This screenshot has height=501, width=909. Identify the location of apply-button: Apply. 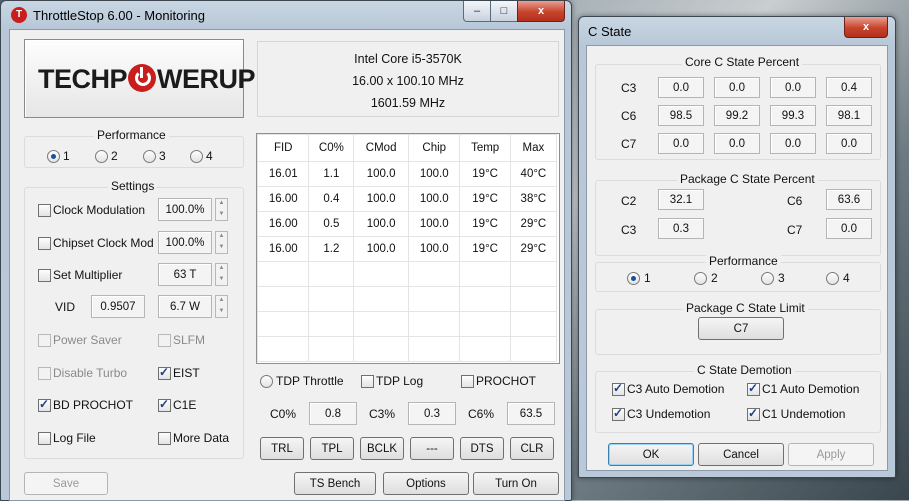
(831, 454).